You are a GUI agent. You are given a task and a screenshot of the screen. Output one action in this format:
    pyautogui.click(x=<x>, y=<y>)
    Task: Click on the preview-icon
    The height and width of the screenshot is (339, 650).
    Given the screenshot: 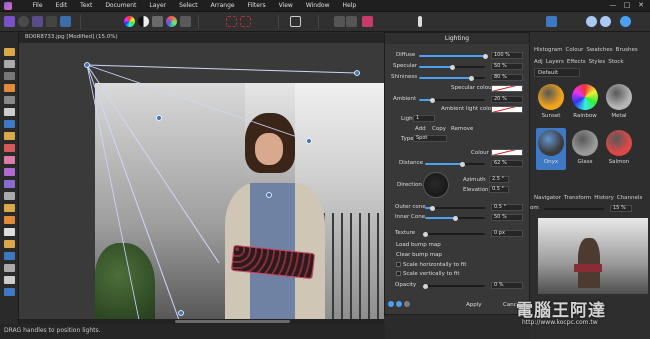 What is the action you would take?
    pyautogui.click(x=391, y=304)
    